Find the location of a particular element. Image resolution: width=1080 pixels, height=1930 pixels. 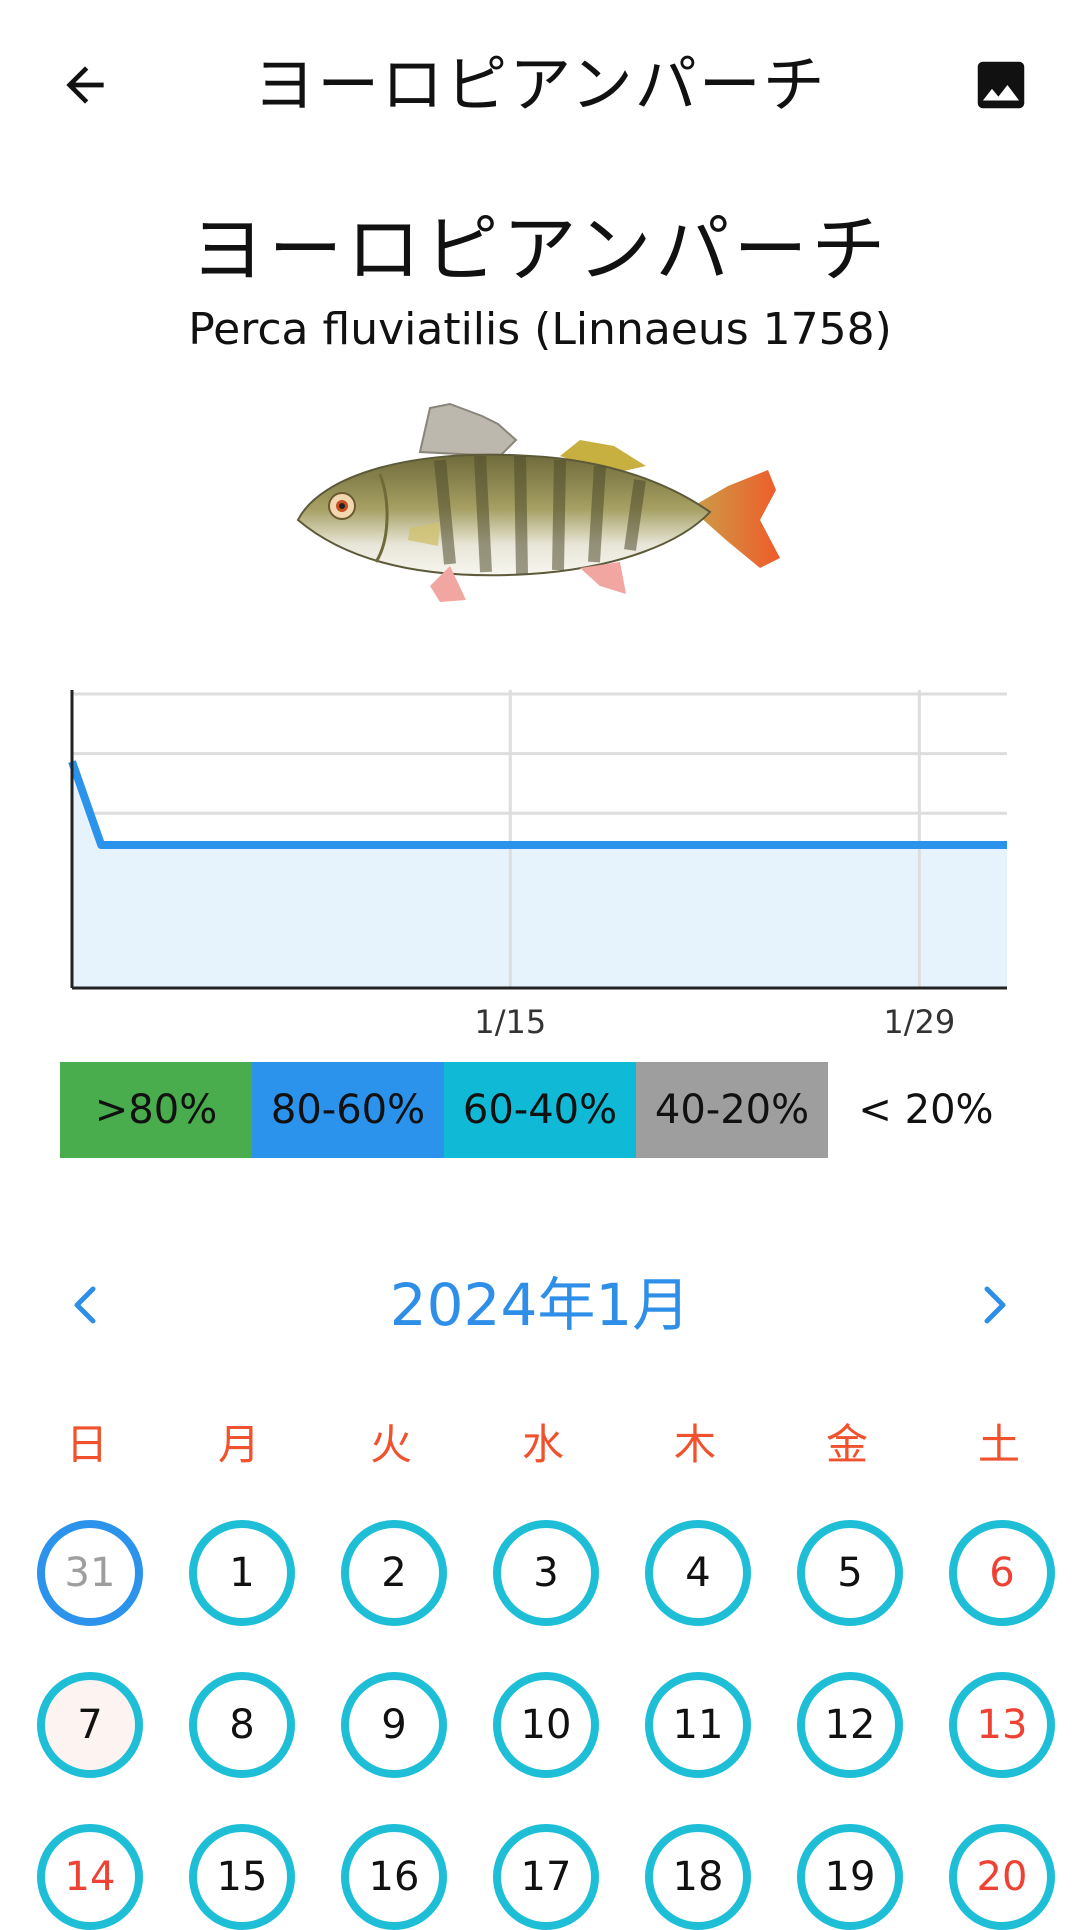

month-navigator: 2024年1月 is located at coordinates (540, 1305).